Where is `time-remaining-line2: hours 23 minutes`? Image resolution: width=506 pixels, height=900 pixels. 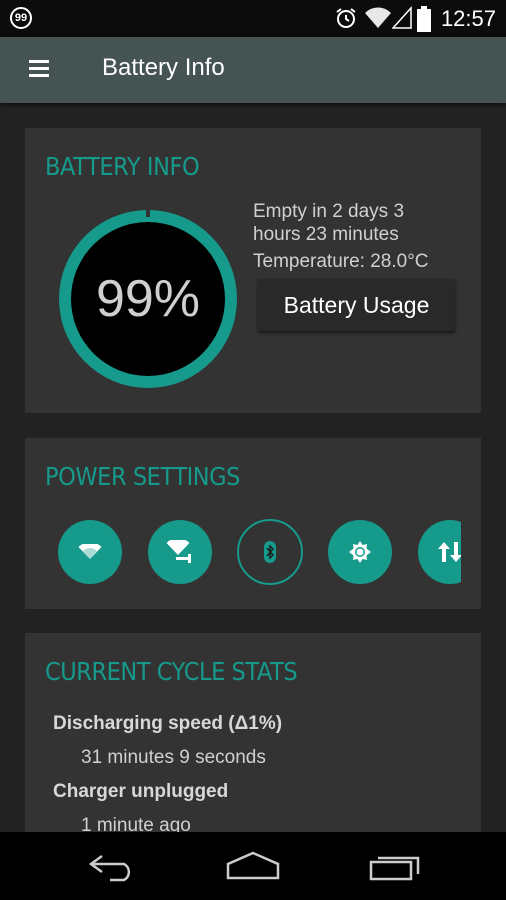
time-remaining-line2: hours 23 minutes is located at coordinates (326, 234).